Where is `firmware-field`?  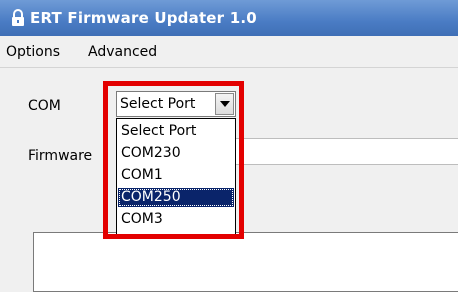 firmware-field is located at coordinates (345, 151).